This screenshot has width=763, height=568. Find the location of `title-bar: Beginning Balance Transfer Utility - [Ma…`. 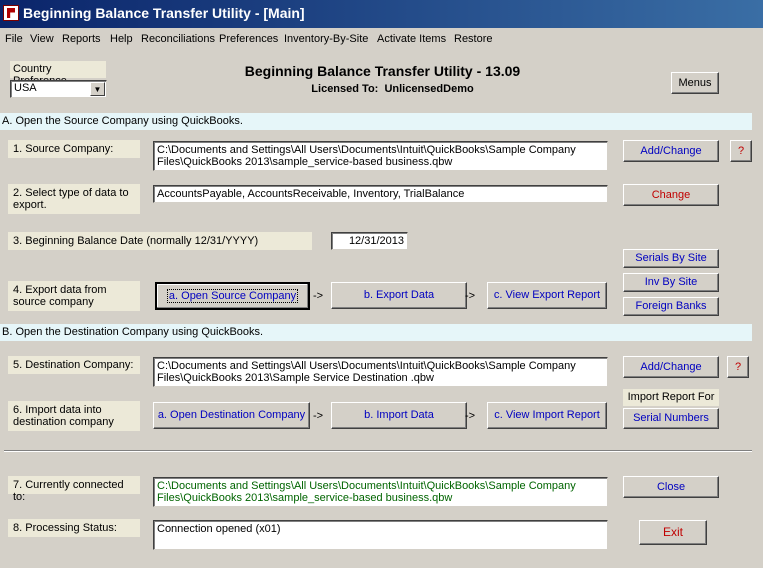

title-bar: Beginning Balance Transfer Utility - [Ma… is located at coordinates (381, 14).